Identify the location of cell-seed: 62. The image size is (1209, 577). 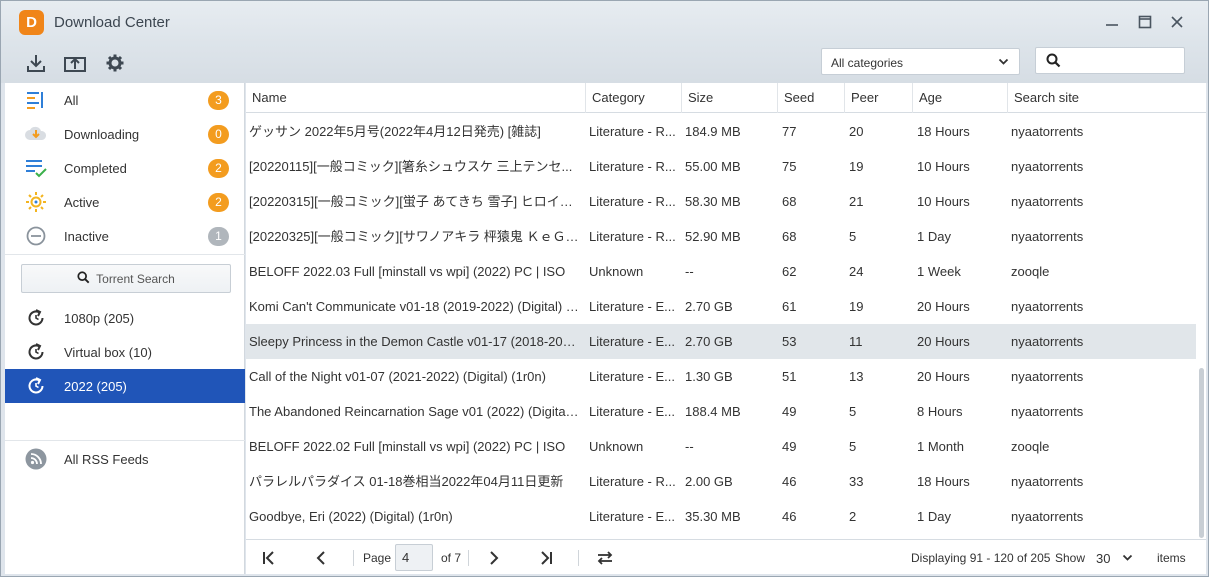
(789, 271).